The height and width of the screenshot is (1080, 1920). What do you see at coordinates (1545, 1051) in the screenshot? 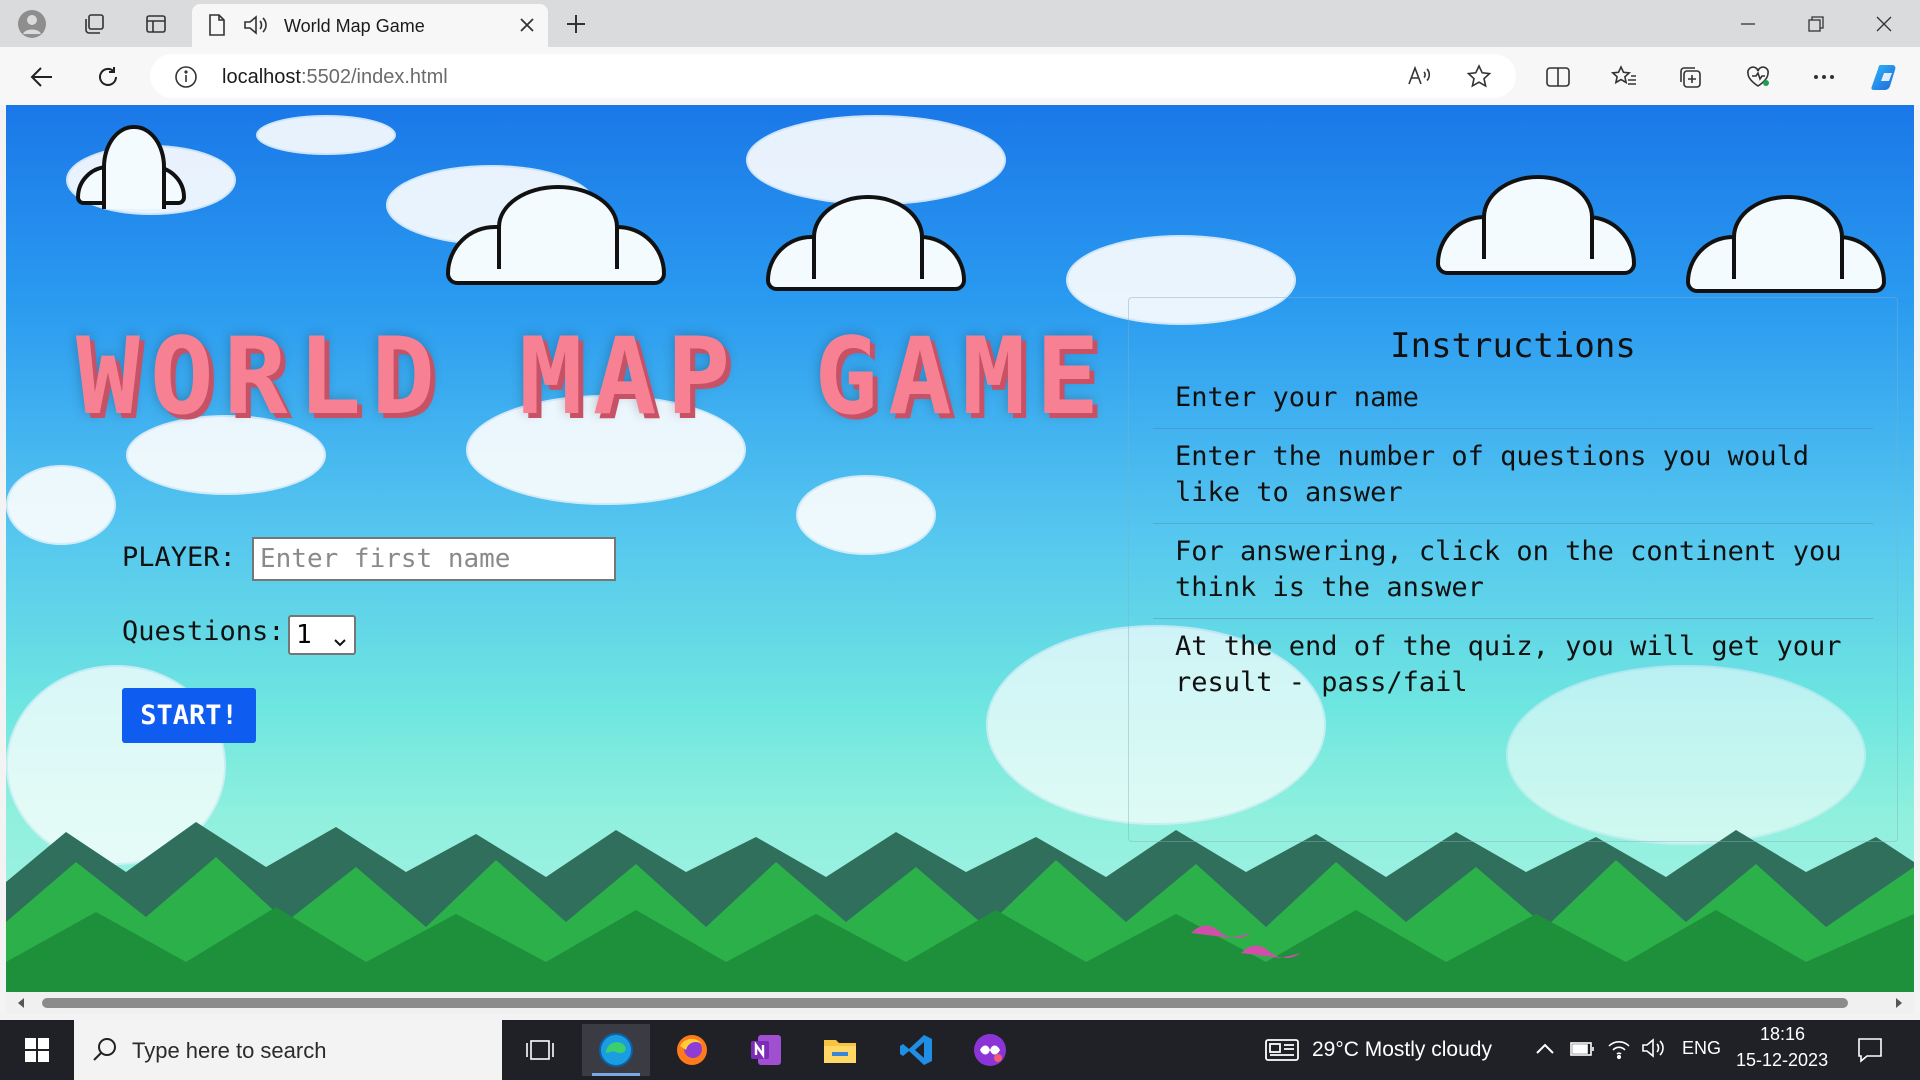
I see `show-hidden-icons-icon` at bounding box center [1545, 1051].